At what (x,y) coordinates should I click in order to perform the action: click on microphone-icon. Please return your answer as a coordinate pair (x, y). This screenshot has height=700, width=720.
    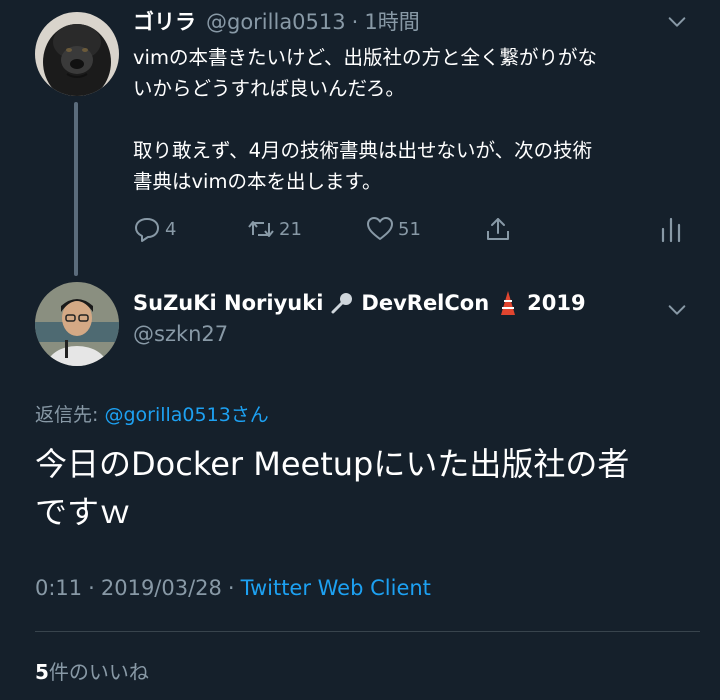
    Looking at the image, I should click on (342, 303).